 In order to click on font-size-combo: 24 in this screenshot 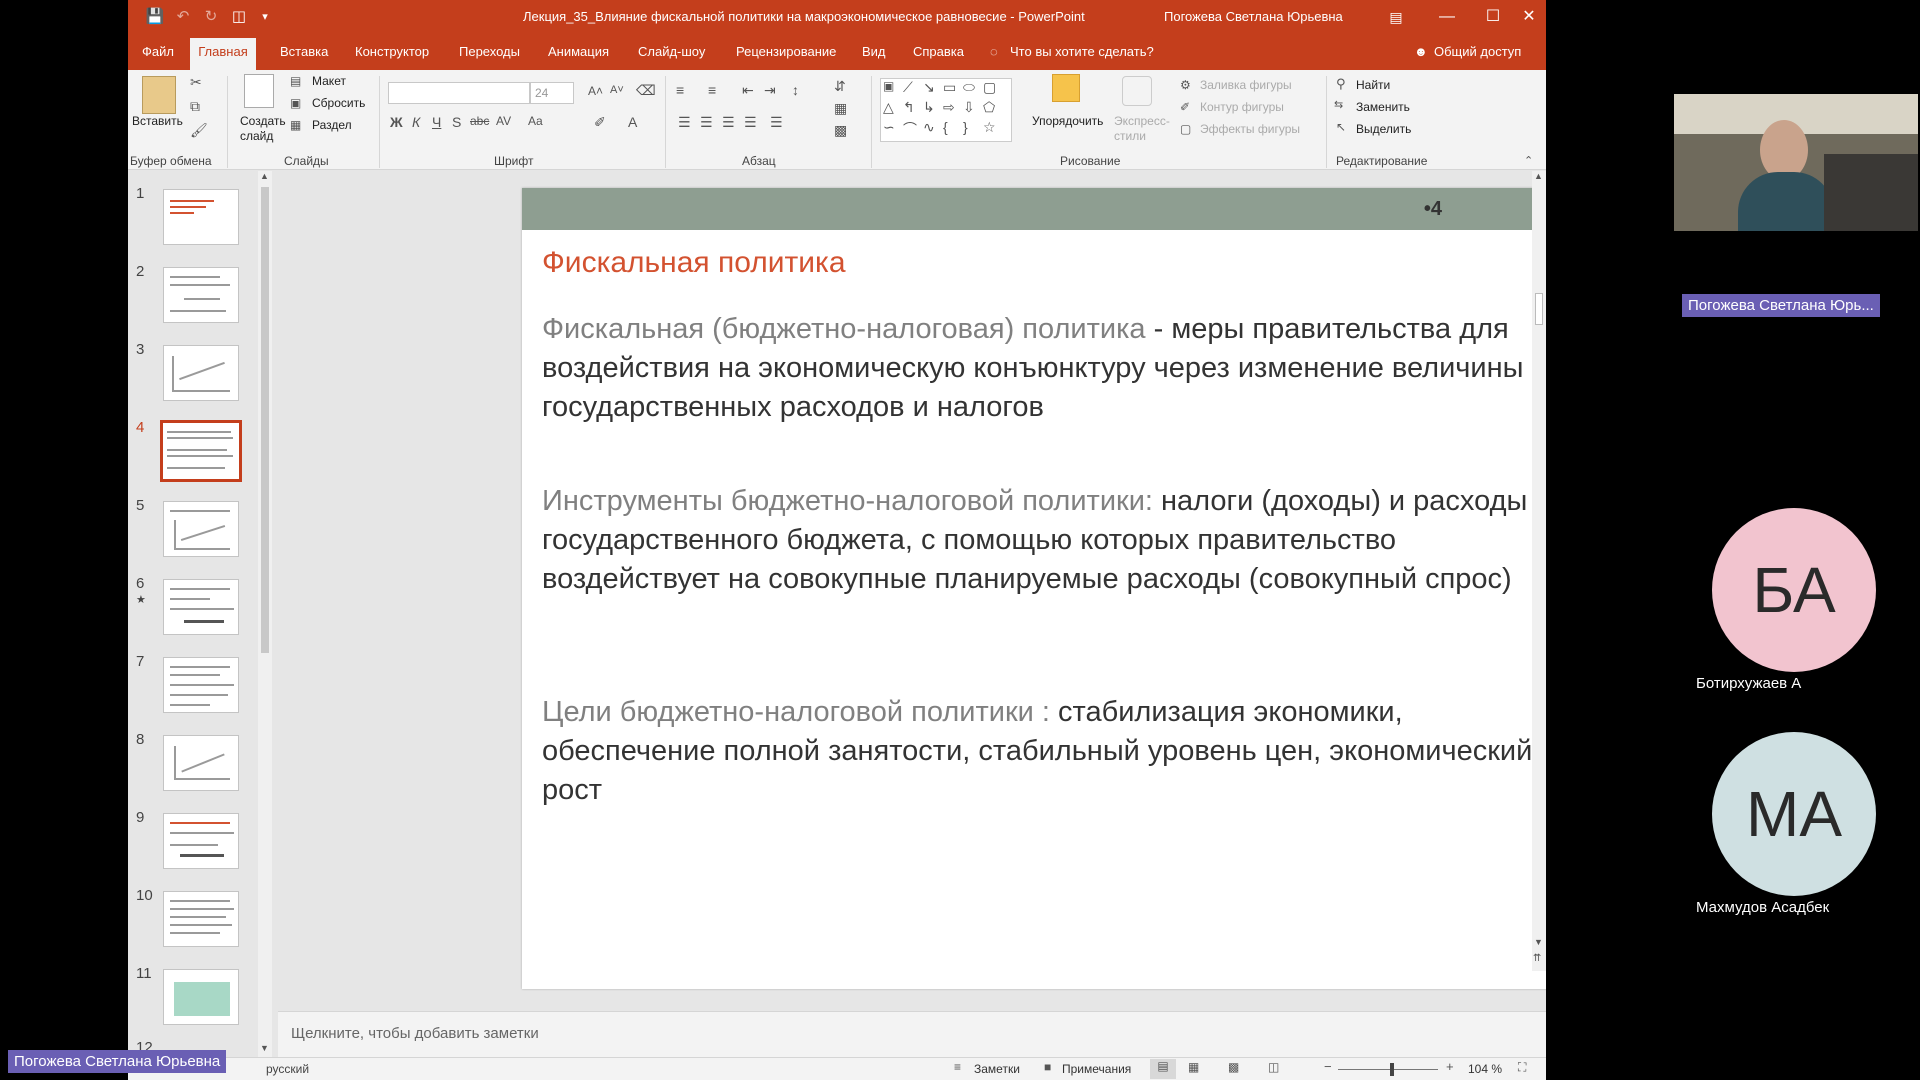, I will do `click(552, 93)`.